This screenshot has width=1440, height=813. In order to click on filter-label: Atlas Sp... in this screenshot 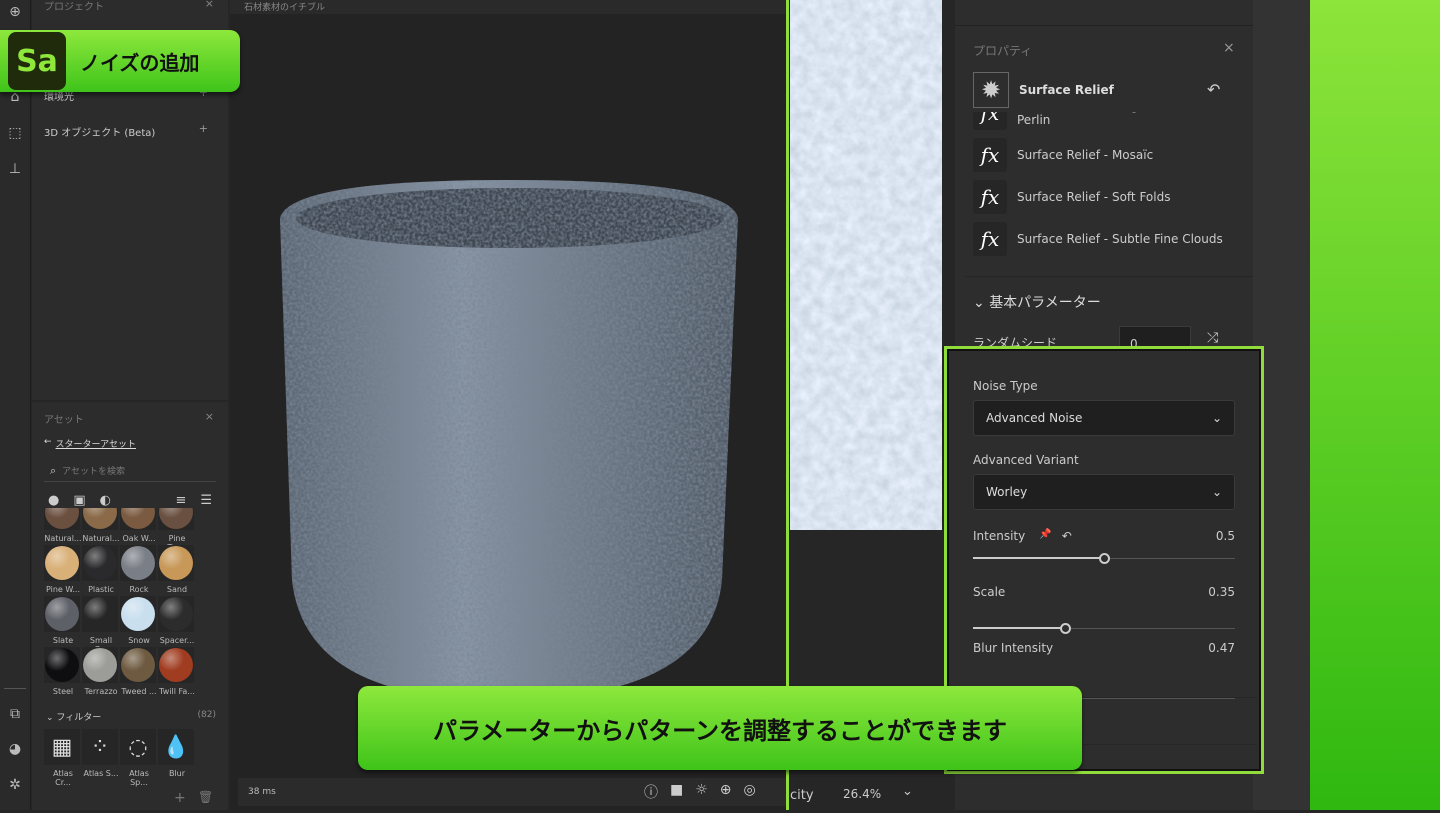, I will do `click(139, 778)`.